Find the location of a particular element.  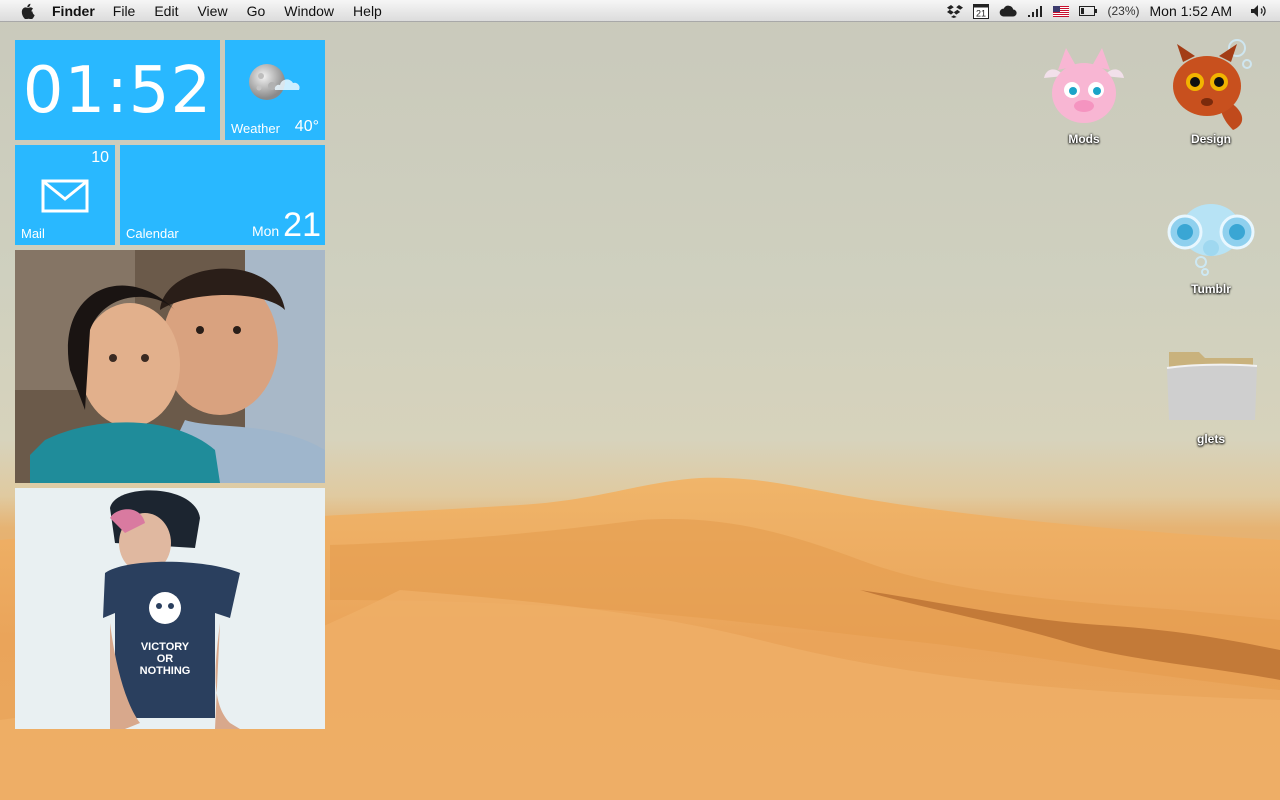

menu-file: File is located at coordinates (124, 11).